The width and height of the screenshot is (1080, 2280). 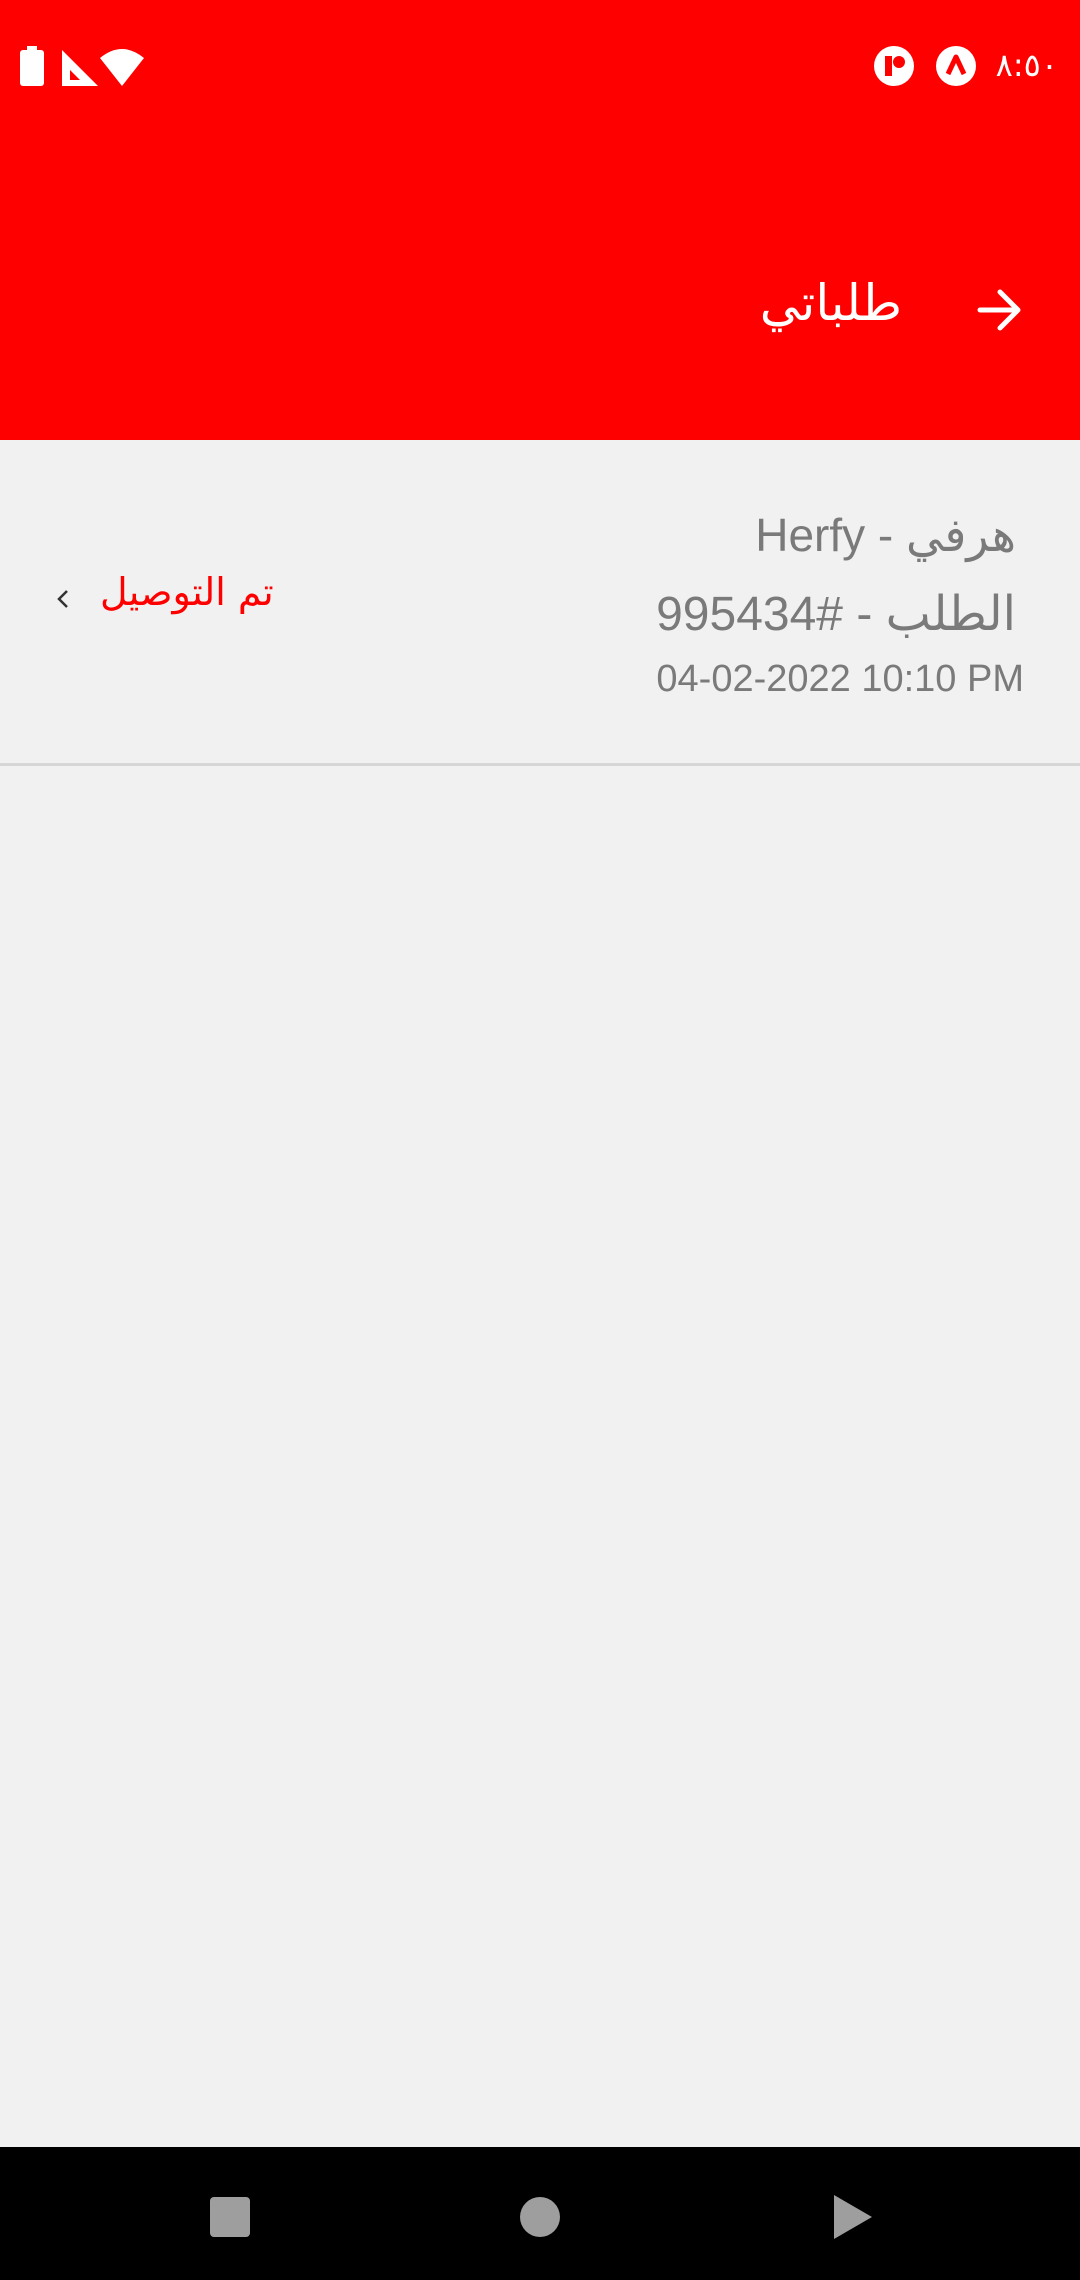 What do you see at coordinates (230, 2217) in the screenshot?
I see `recents-square-icon` at bounding box center [230, 2217].